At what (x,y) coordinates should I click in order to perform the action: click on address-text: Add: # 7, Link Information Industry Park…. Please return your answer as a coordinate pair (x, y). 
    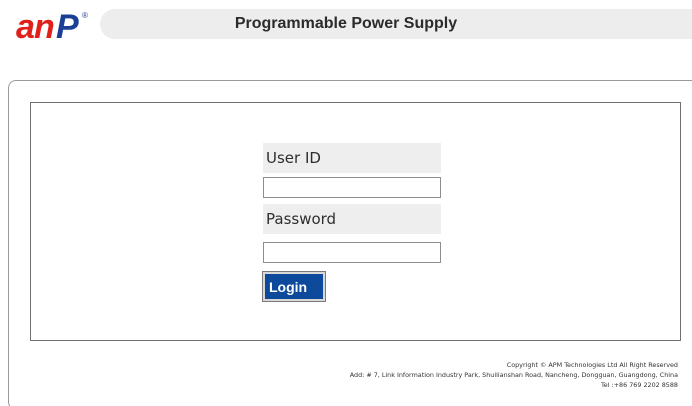
    Looking at the image, I should click on (513, 375).